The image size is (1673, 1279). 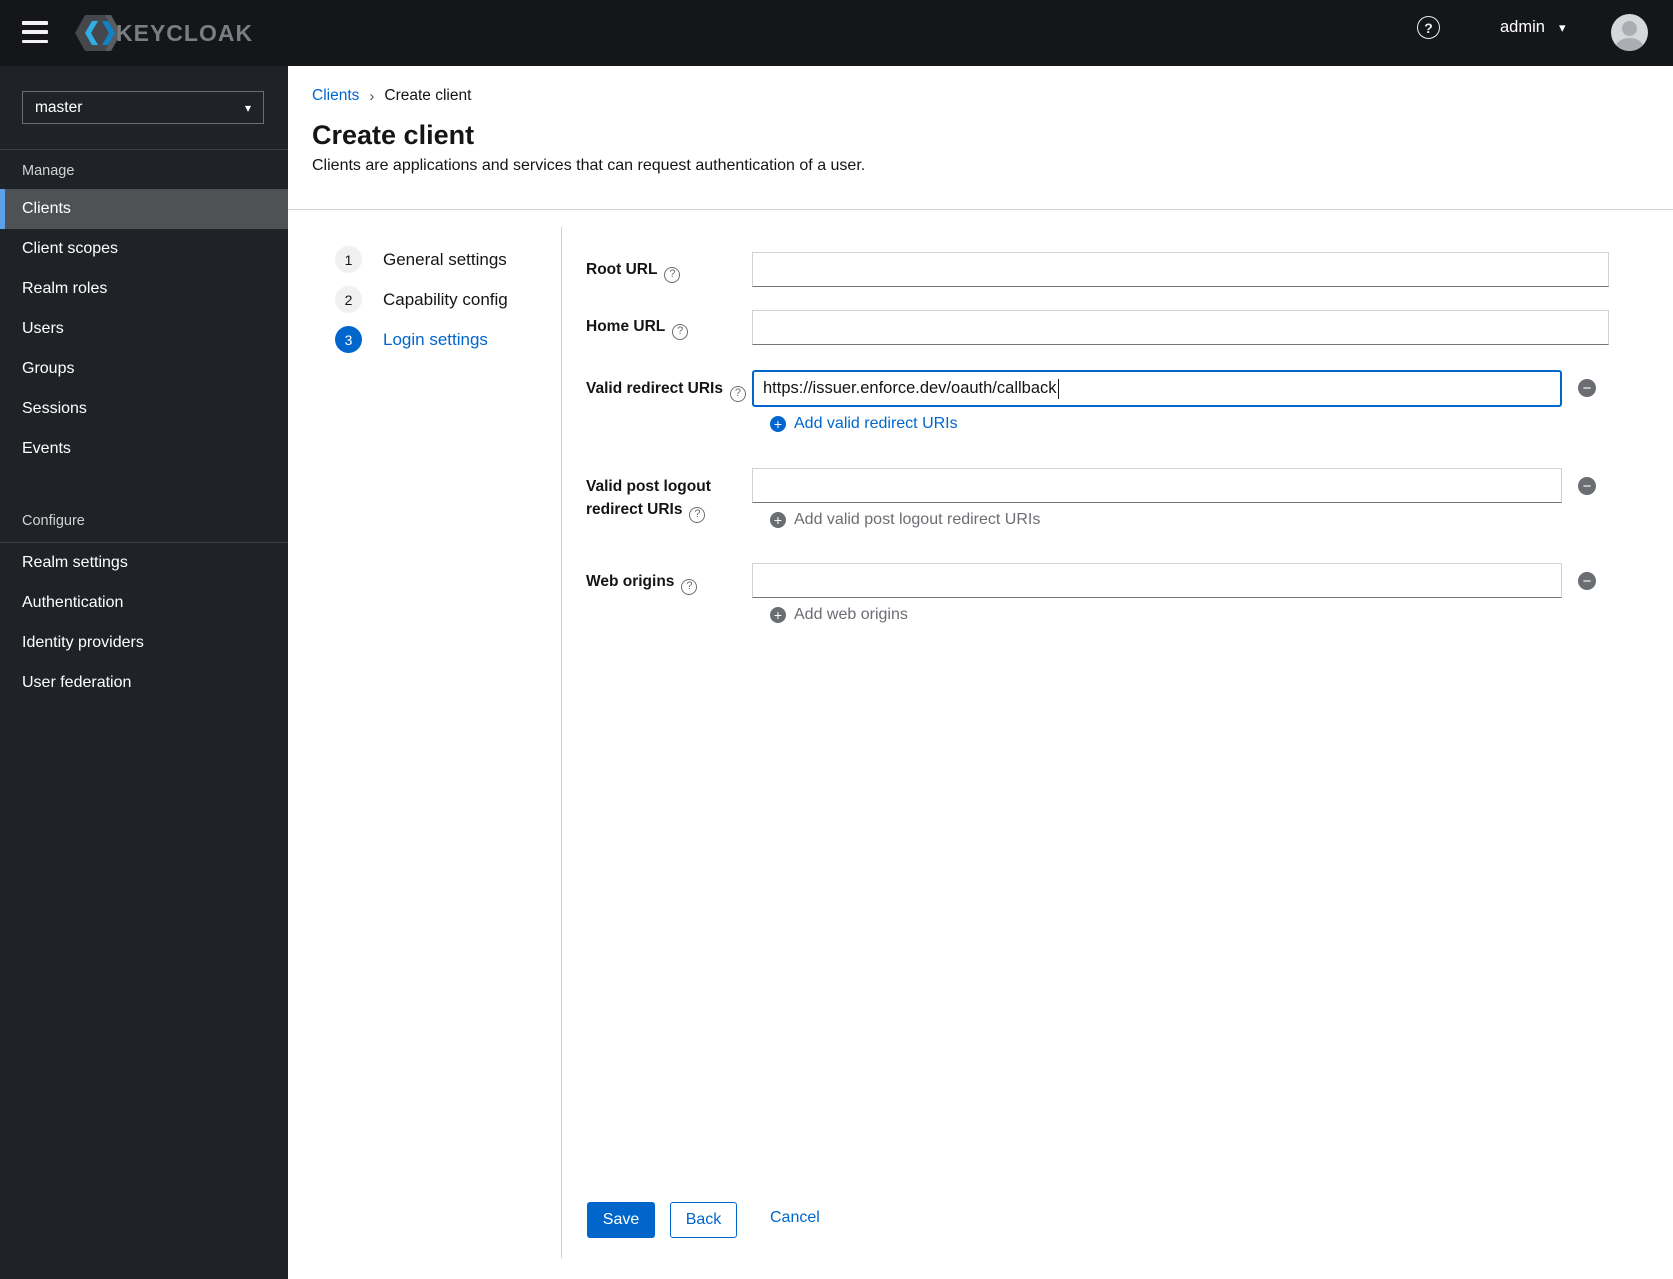 What do you see at coordinates (1587, 581) in the screenshot?
I see `remove-web-origin-button: −` at bounding box center [1587, 581].